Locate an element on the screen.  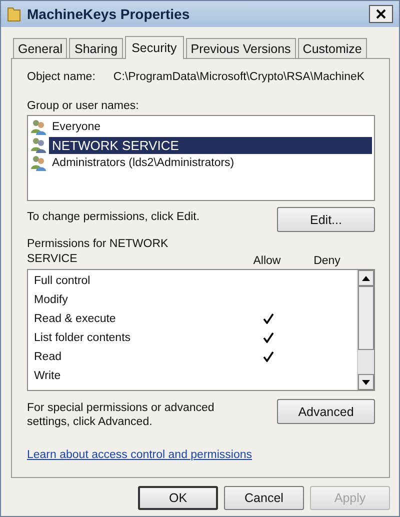
permission-name: Full control is located at coordinates (63, 280).